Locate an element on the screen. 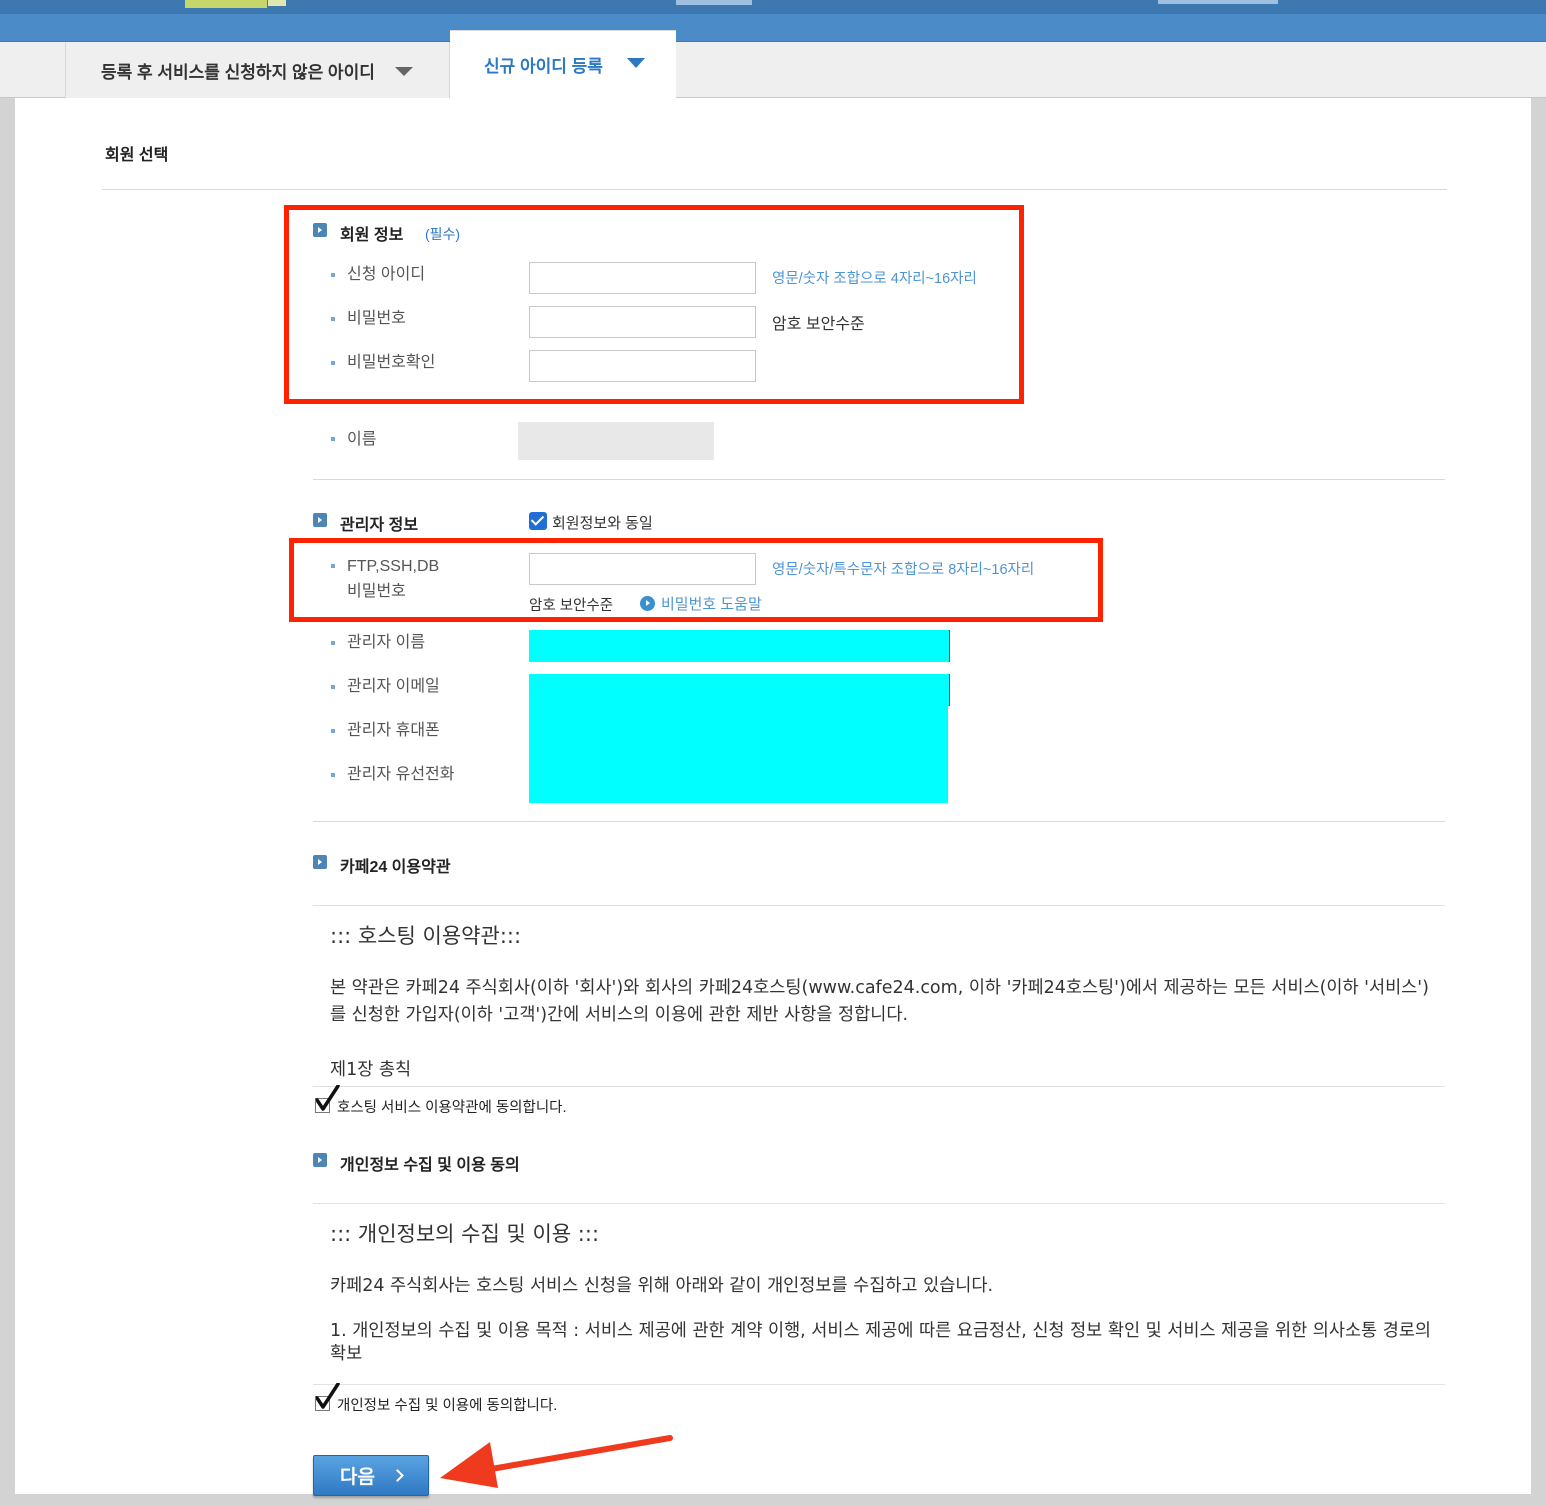  chevron-right-icon is located at coordinates (397, 1475).